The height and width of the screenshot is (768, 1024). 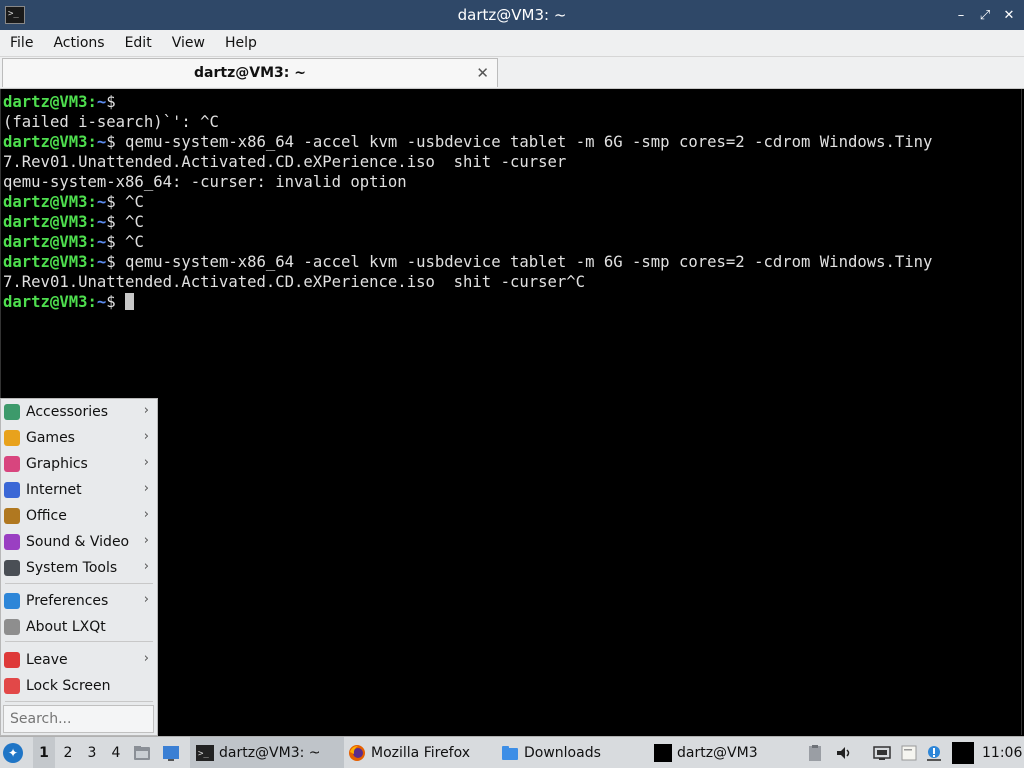 I want to click on menu-item-preferences: Preferences ›, so click(x=79, y=601).